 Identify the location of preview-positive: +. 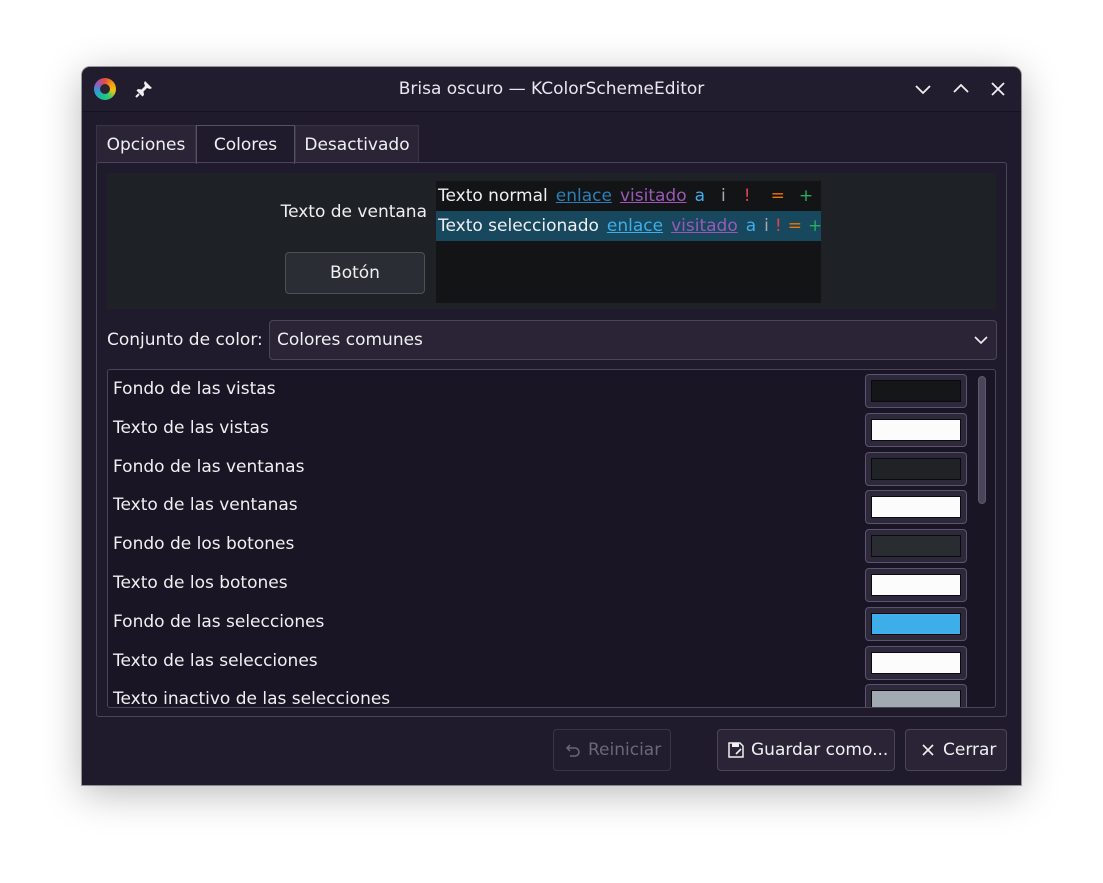
(806, 196).